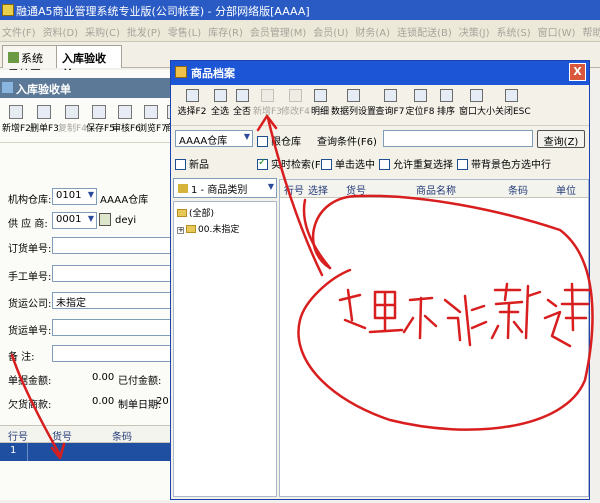 The height and width of the screenshot is (503, 600). What do you see at coordinates (124, 200) in the screenshot?
I see `org-warehouse-name: AAAA仓库` at bounding box center [124, 200].